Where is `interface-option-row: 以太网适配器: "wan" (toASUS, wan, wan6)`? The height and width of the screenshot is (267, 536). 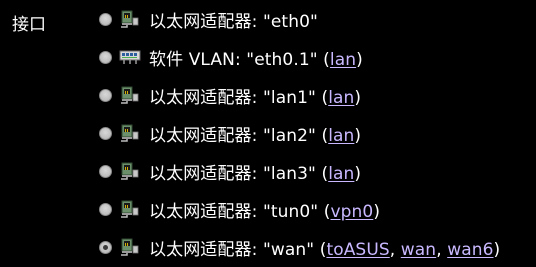 interface-option-row: 以太网适配器: "wan" (toASUS, wan, wan6) is located at coordinates (317, 247).